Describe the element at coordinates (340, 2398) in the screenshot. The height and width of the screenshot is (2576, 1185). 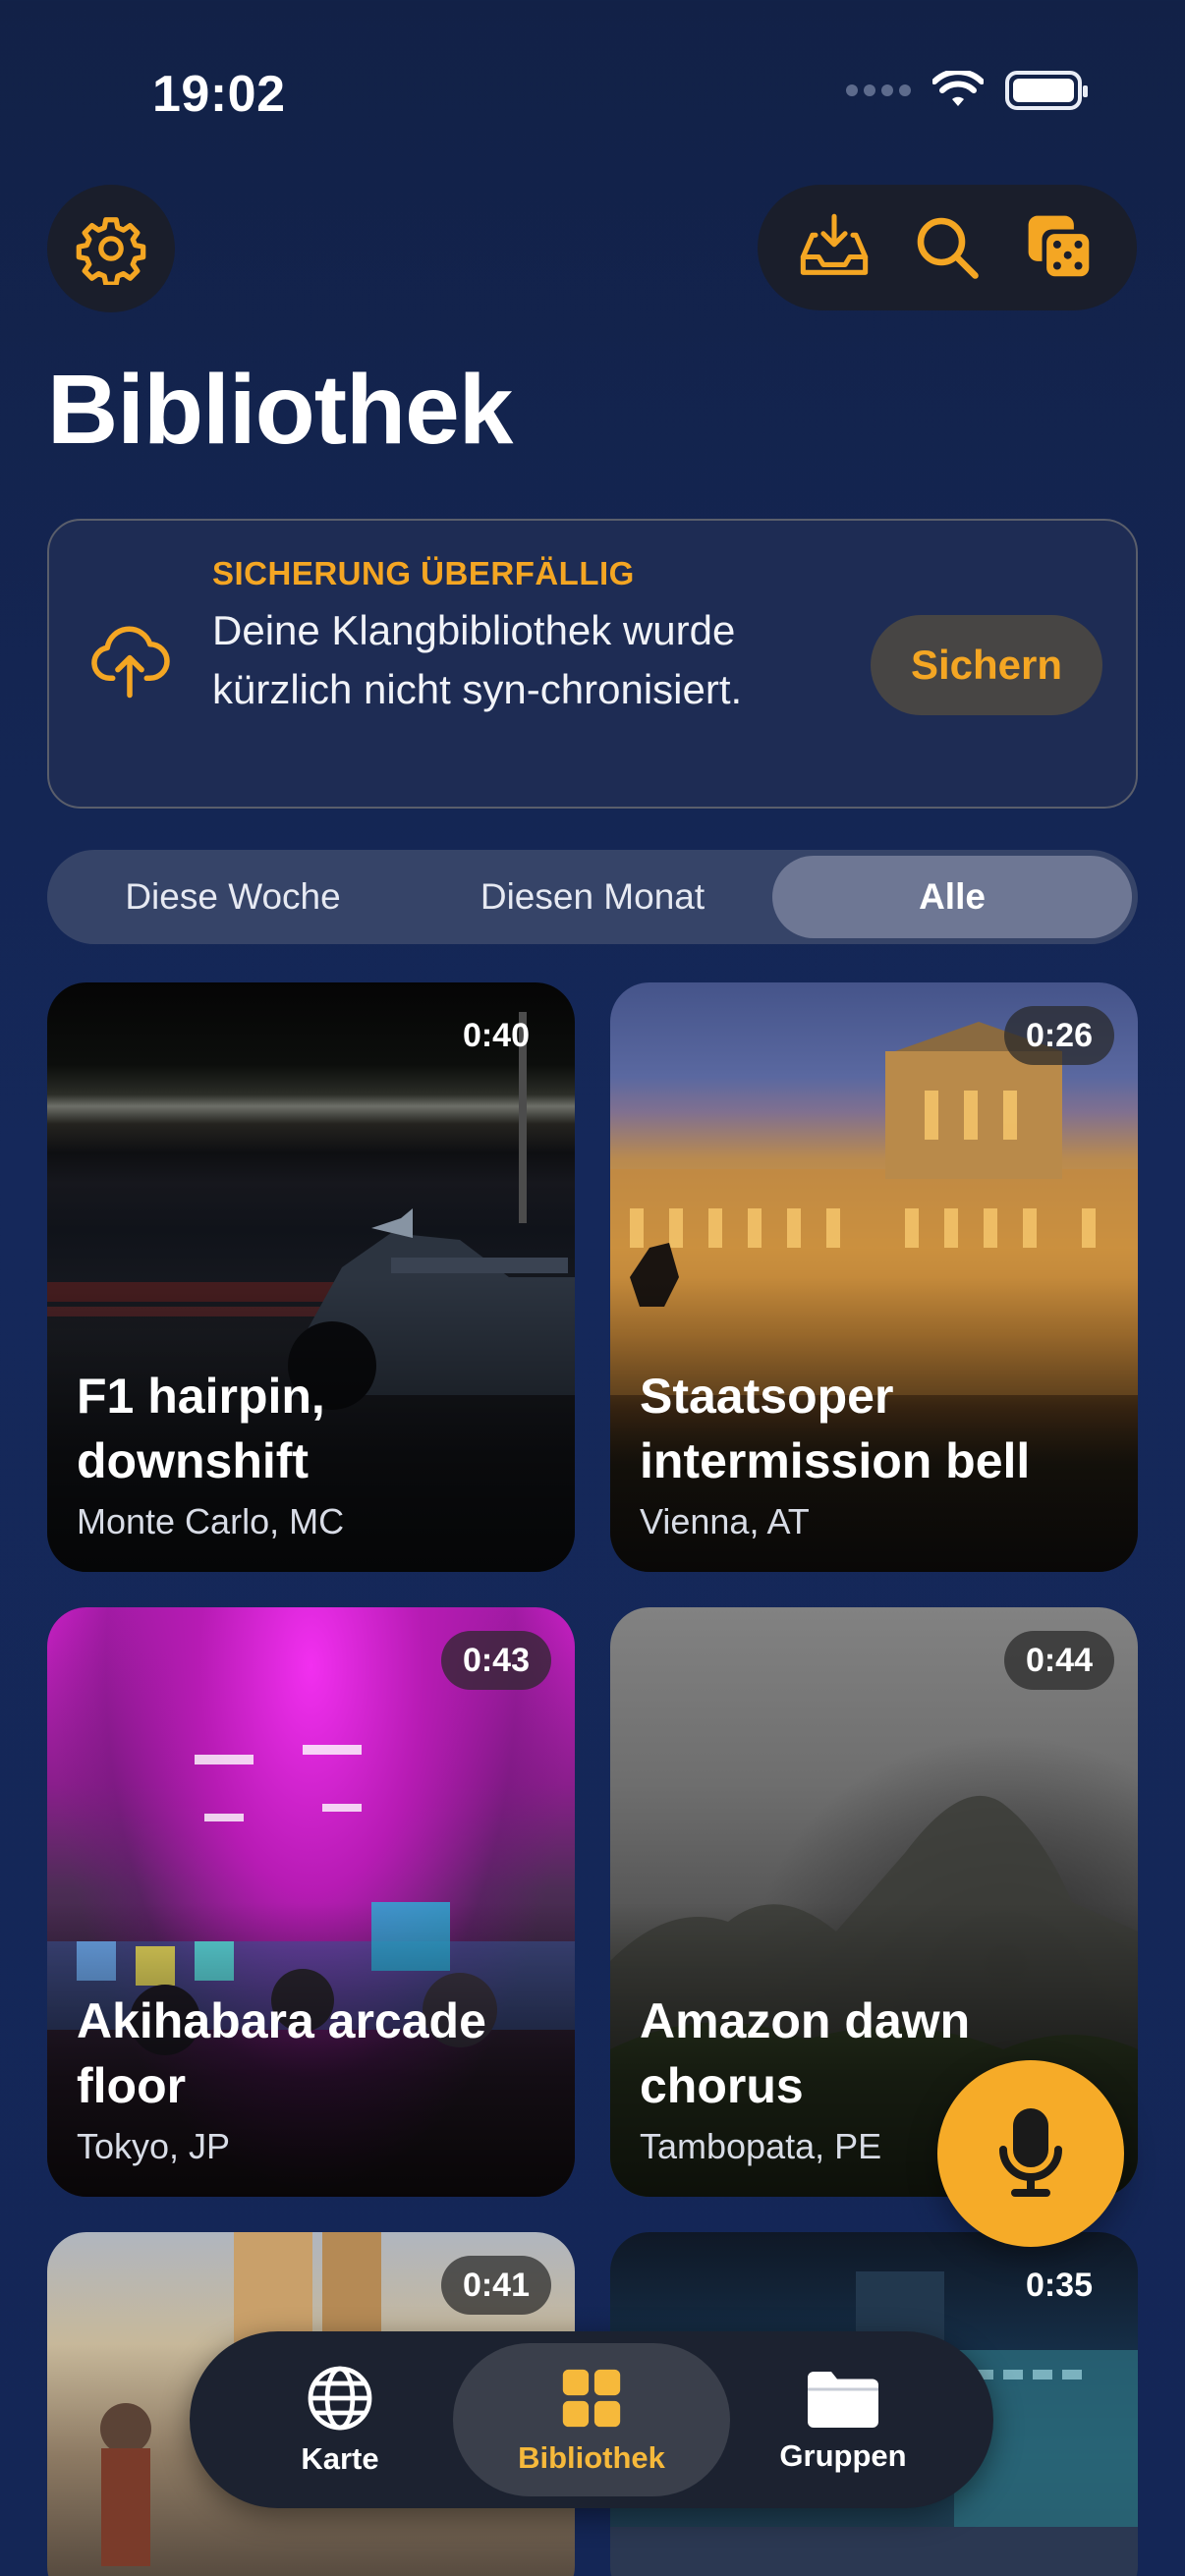
I see `globe-icon` at that location.